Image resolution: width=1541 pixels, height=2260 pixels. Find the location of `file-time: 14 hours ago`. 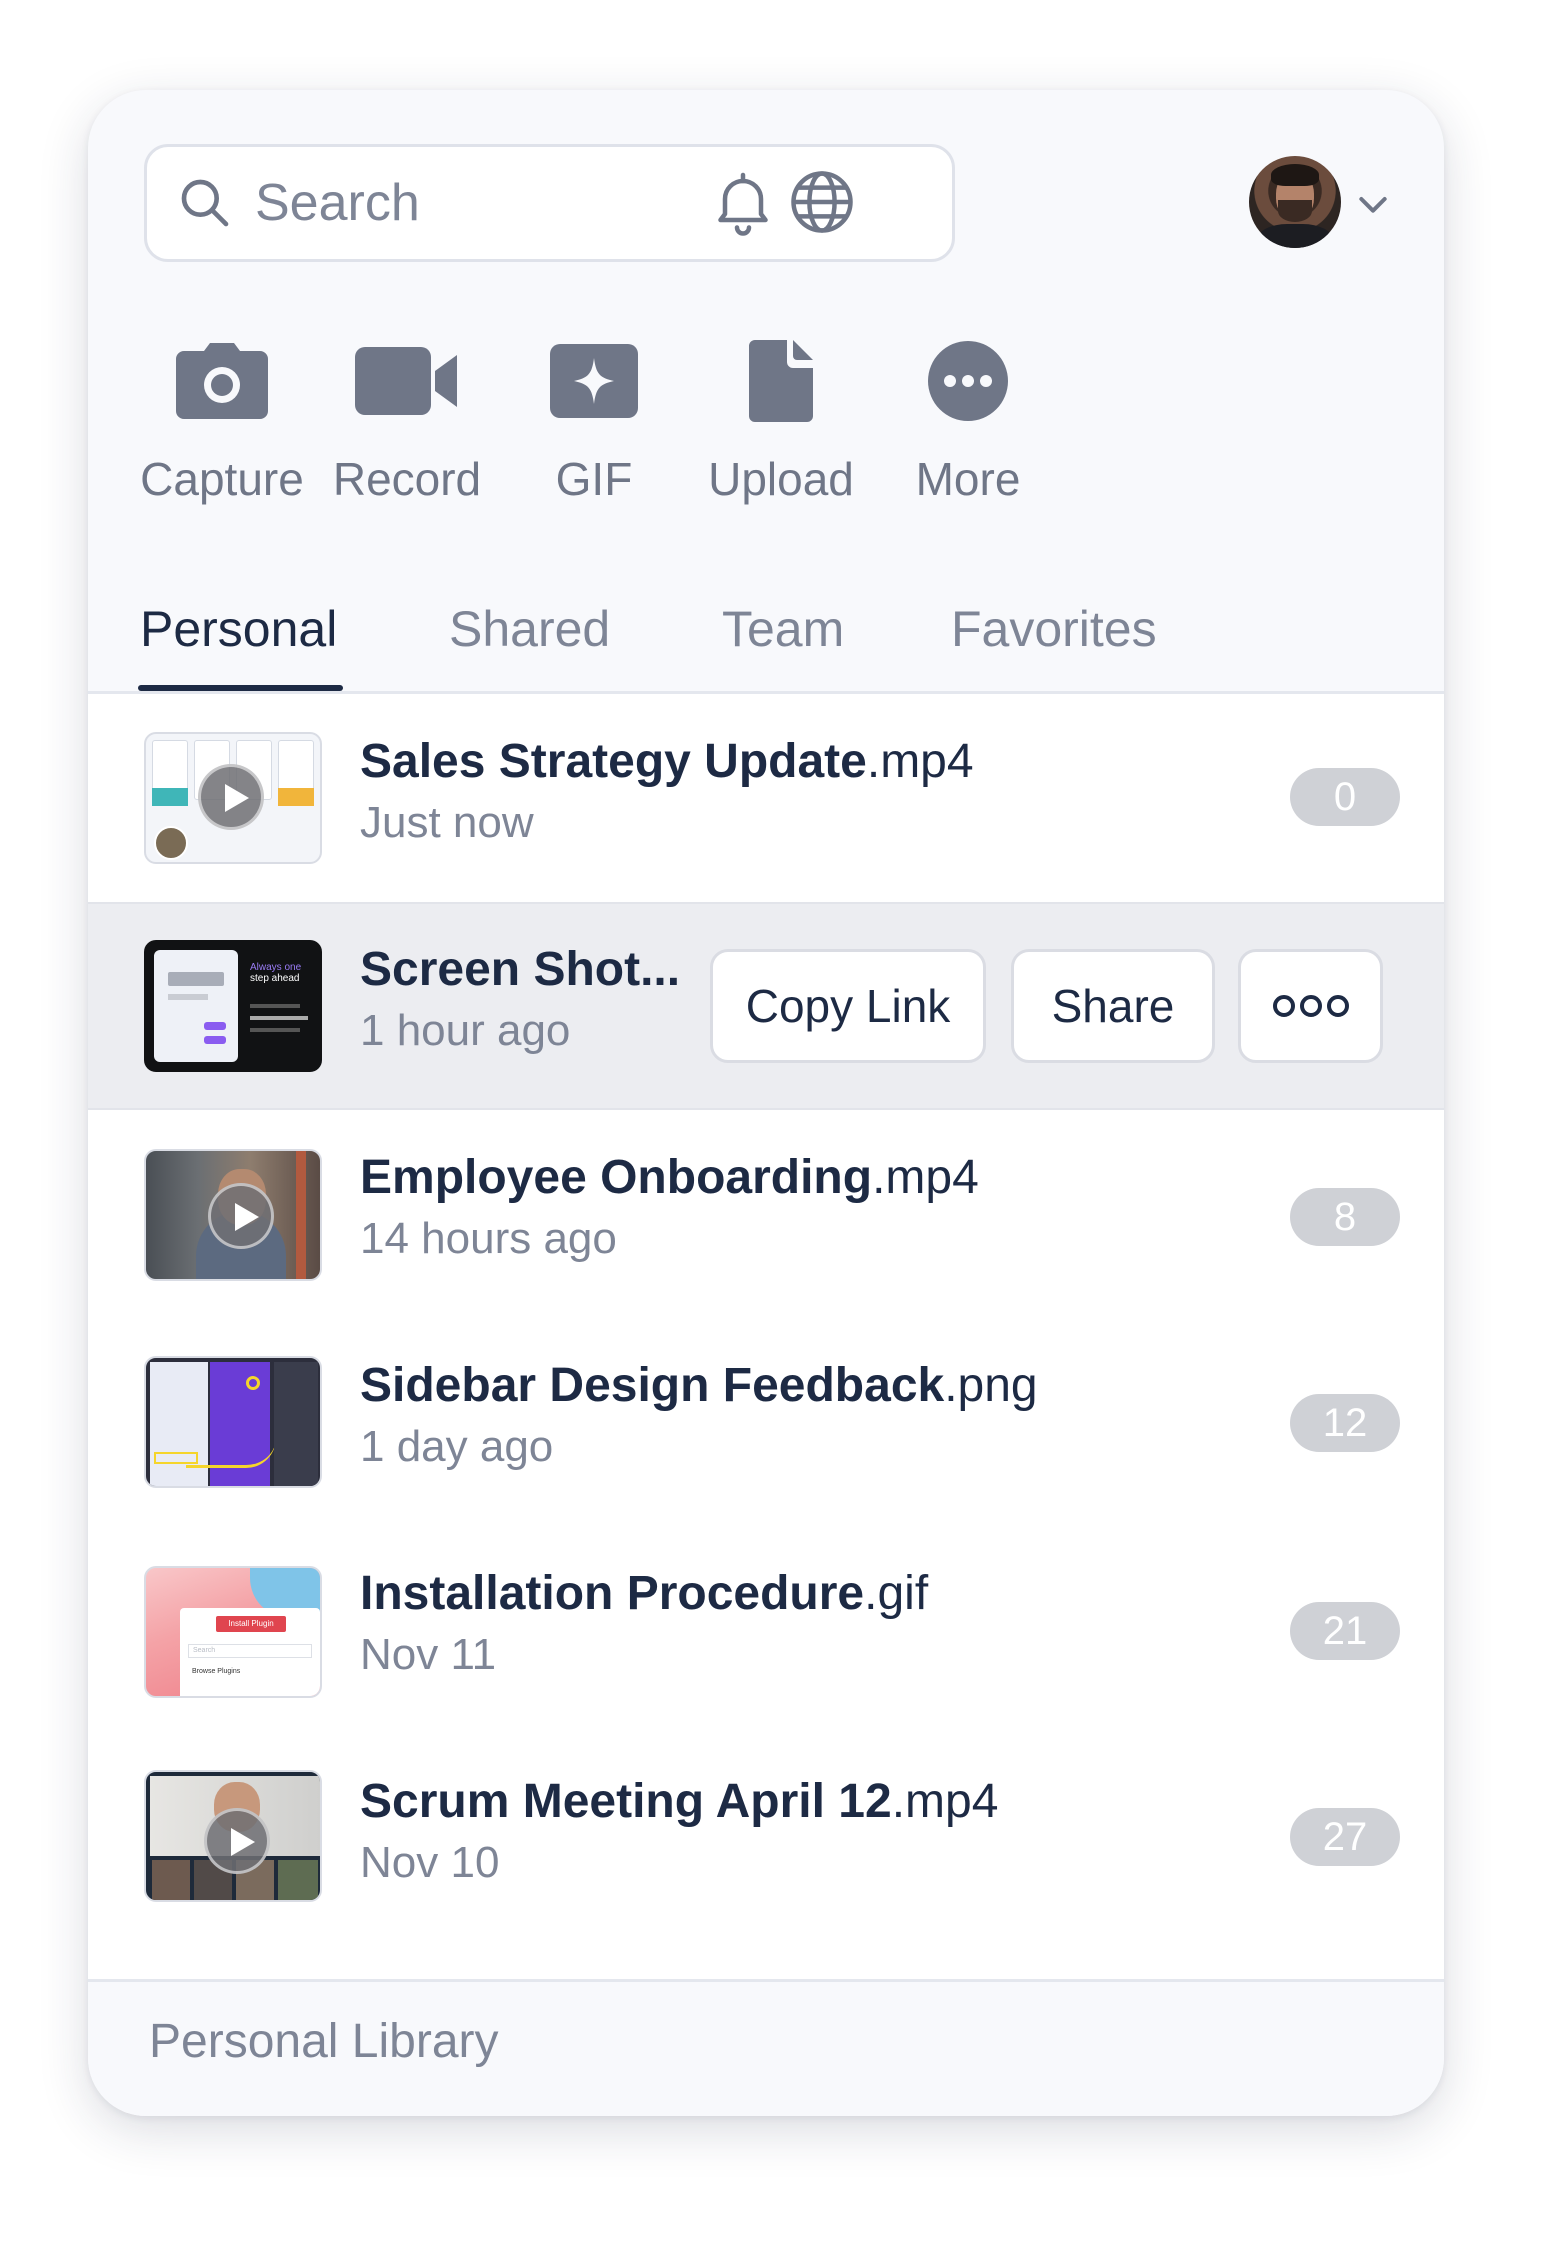

file-time: 14 hours ago is located at coordinates (488, 1238).